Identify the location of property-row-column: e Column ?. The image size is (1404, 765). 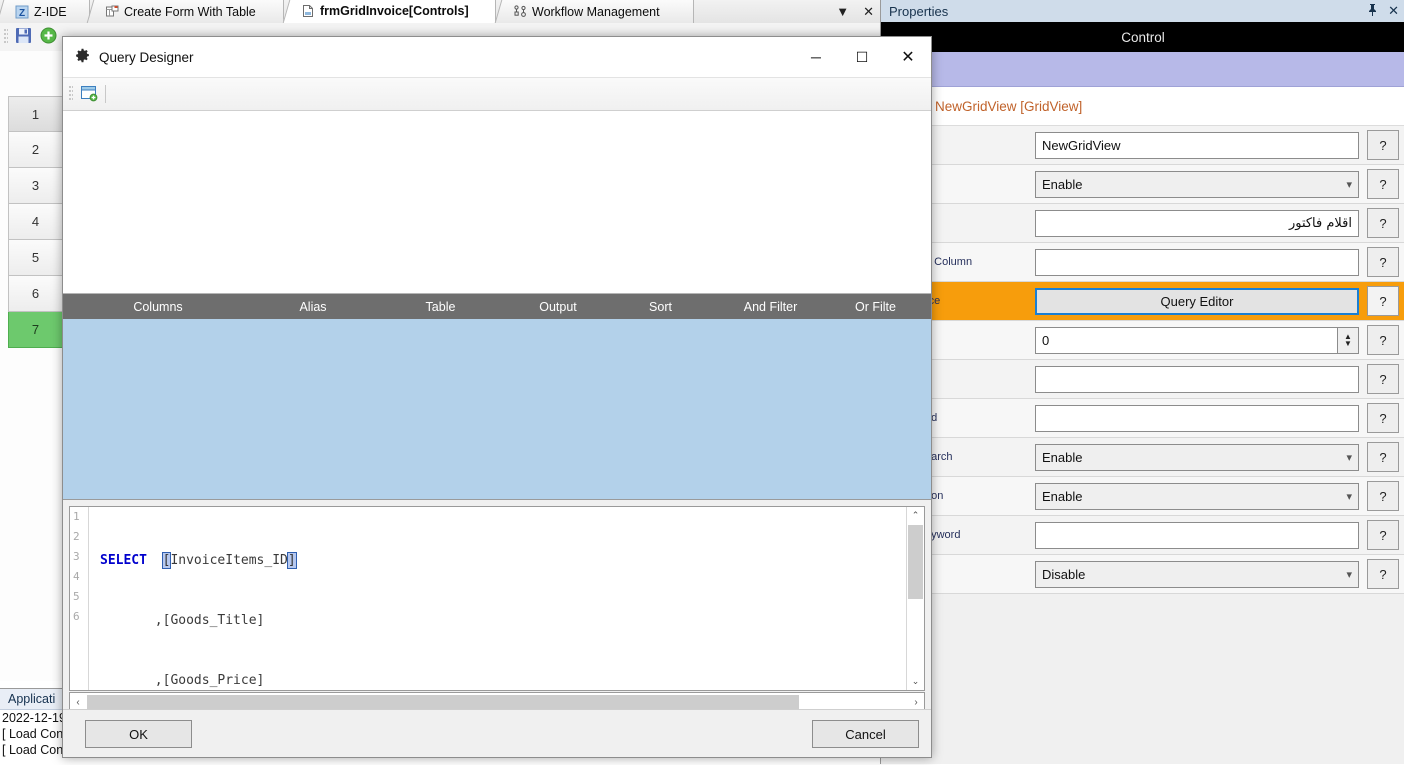
(1142, 262).